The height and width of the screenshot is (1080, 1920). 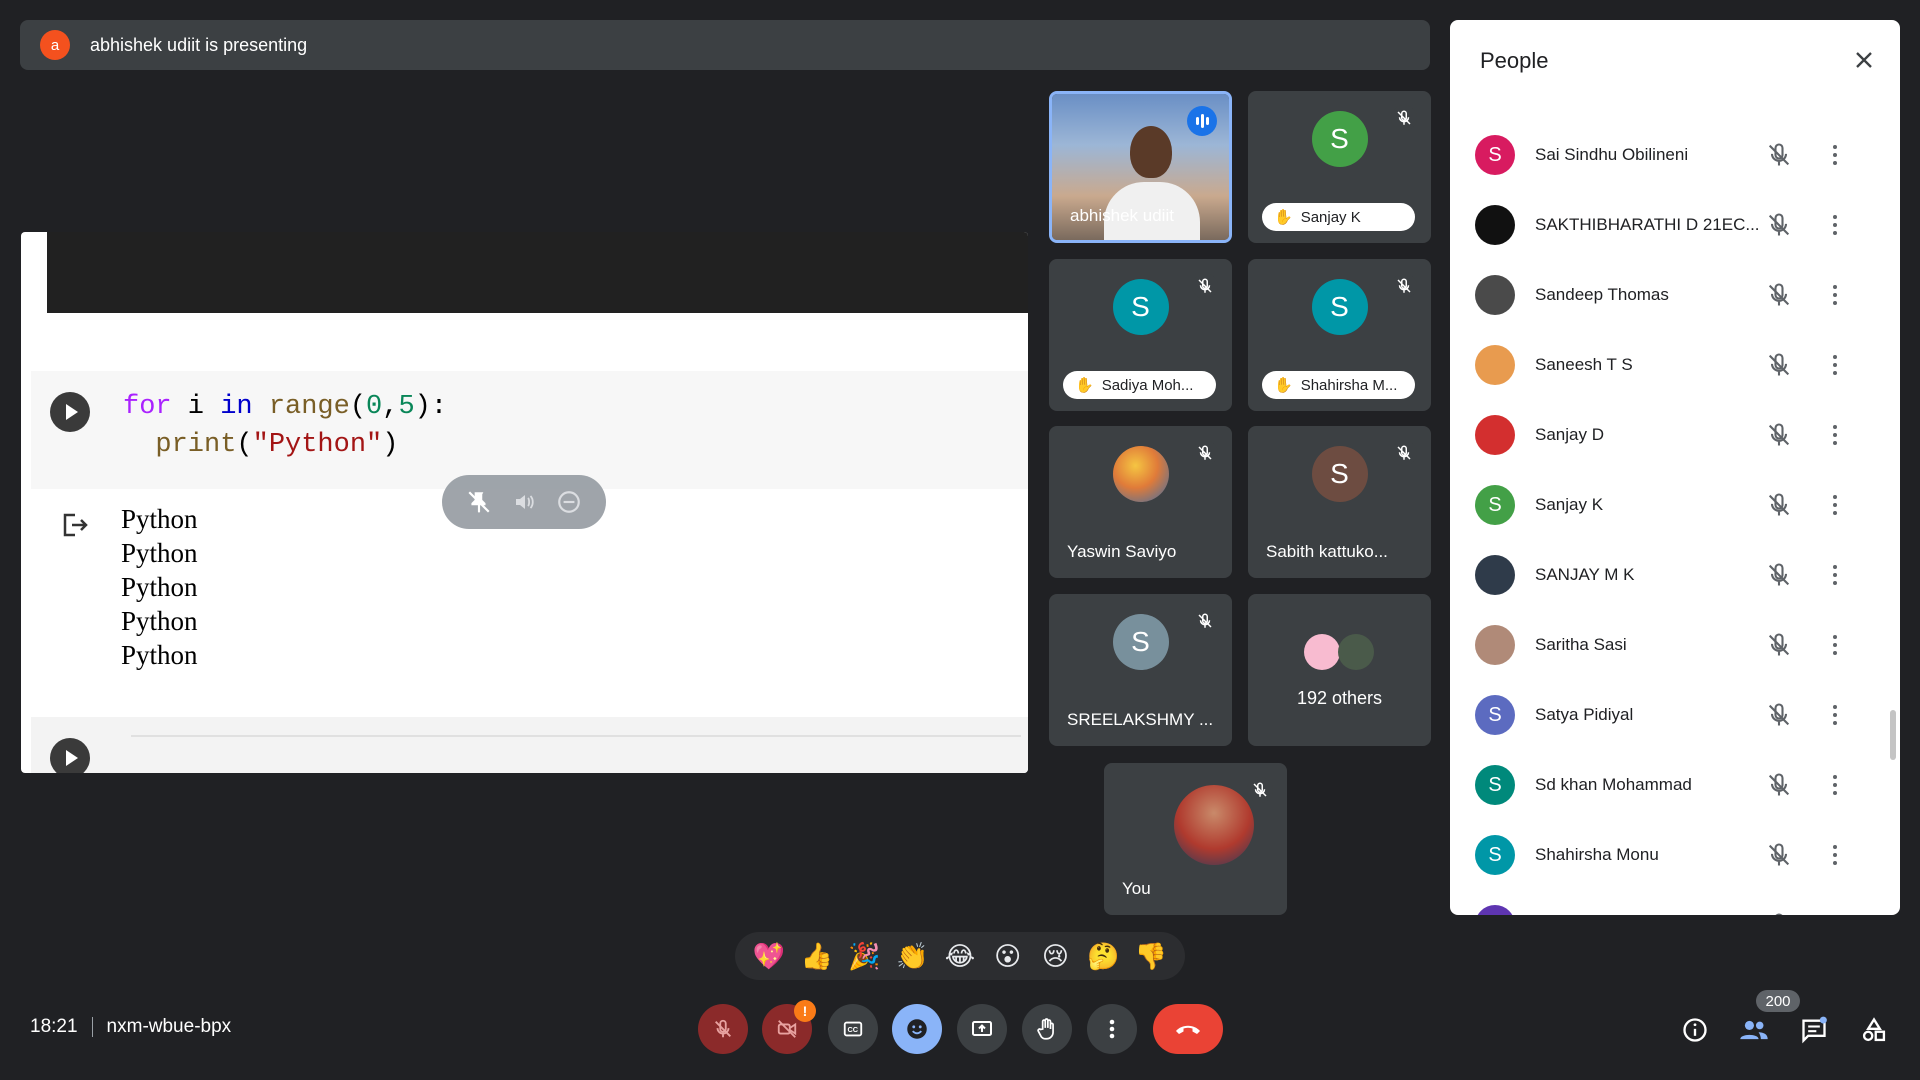 I want to click on more-options-button, so click(x=1112, y=1029).